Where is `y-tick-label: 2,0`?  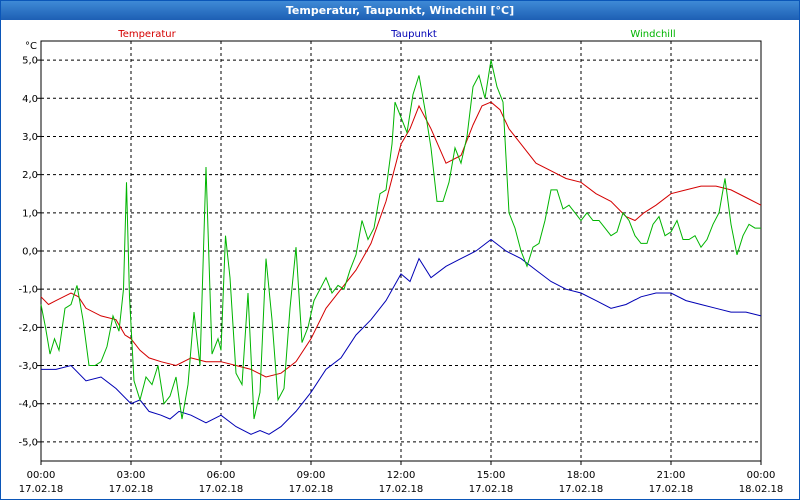 y-tick-label: 2,0 is located at coordinates (30, 175).